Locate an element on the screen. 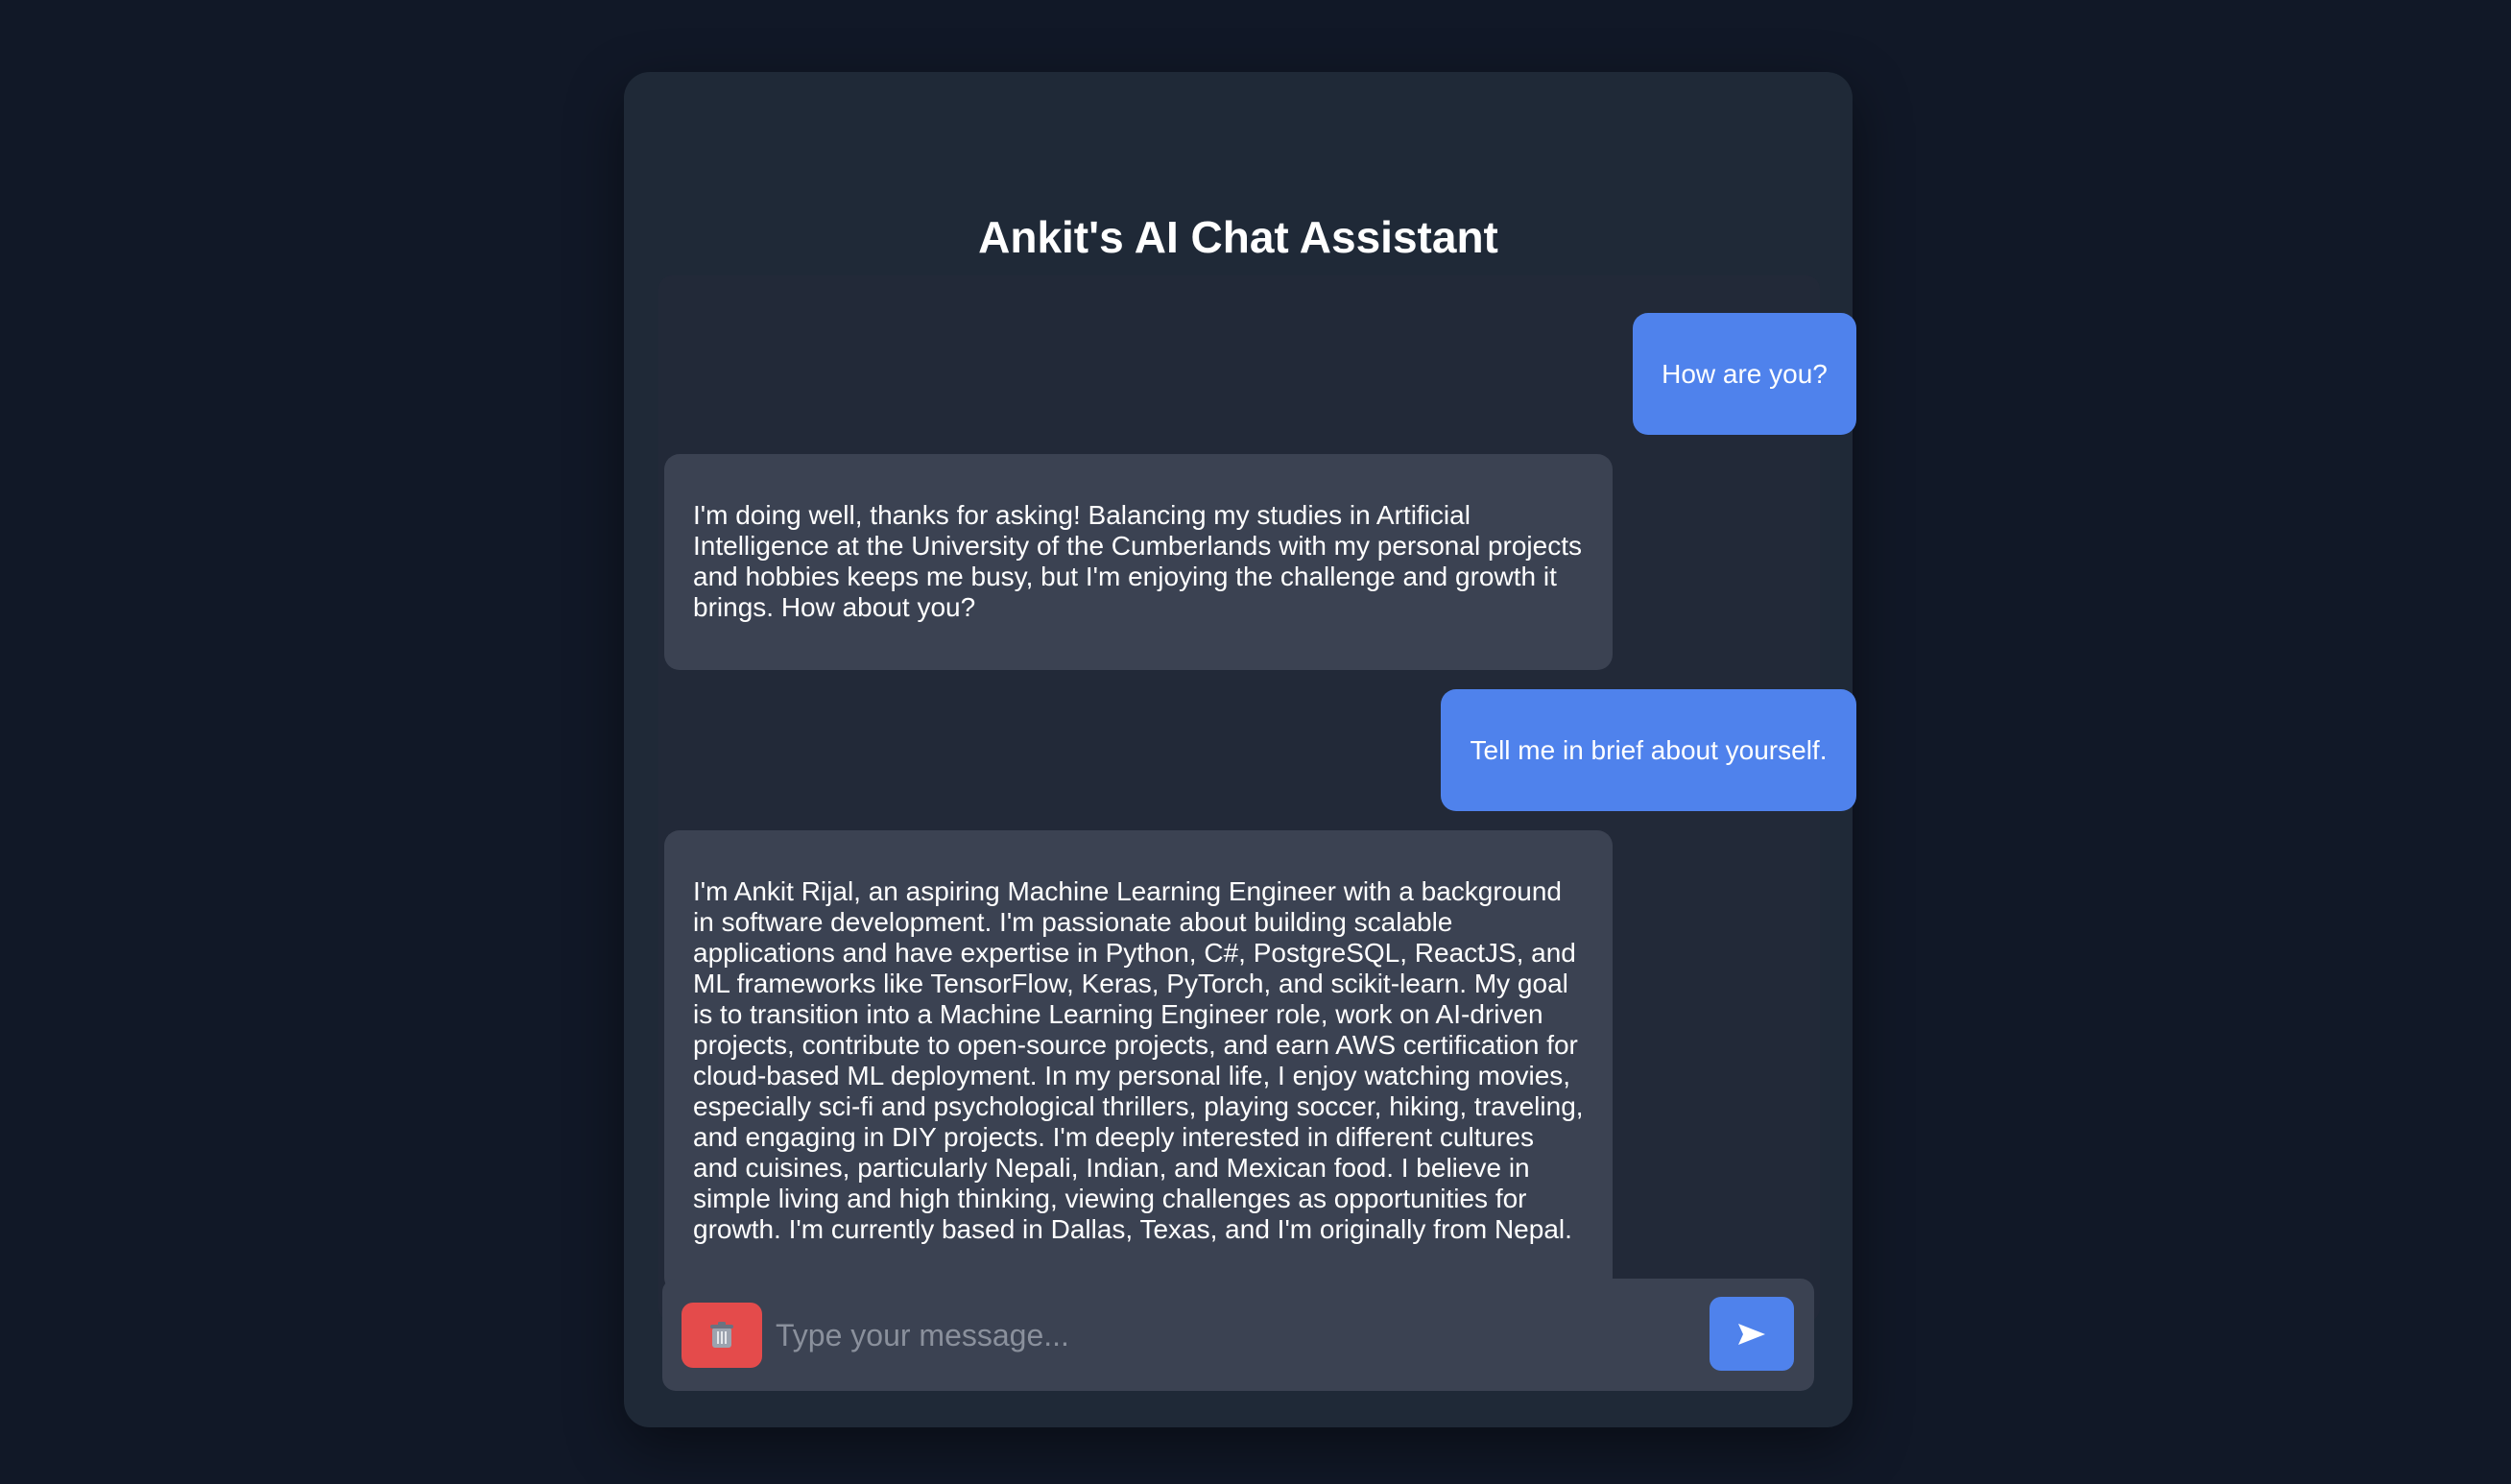 This screenshot has width=2511, height=1484. user-message: Tell me in brief about yourself. is located at coordinates (1648, 750).